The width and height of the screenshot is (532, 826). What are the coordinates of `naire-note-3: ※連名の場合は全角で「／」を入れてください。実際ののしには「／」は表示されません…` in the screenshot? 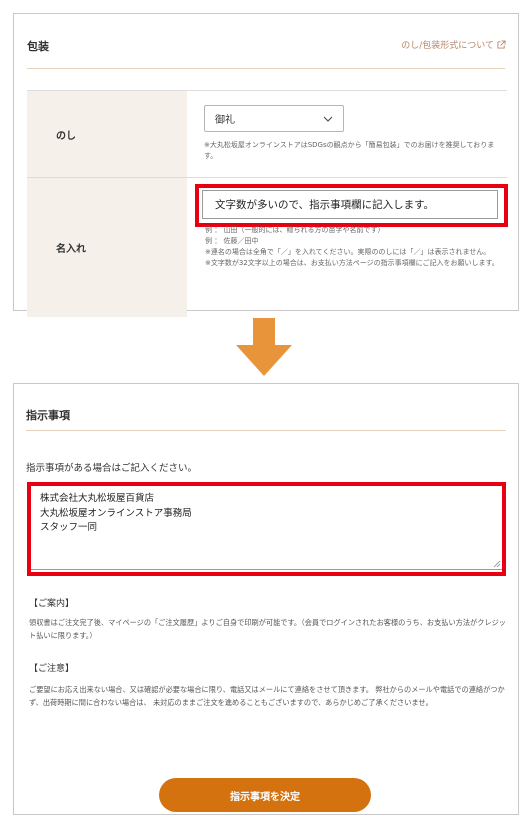 It's located at (348, 252).